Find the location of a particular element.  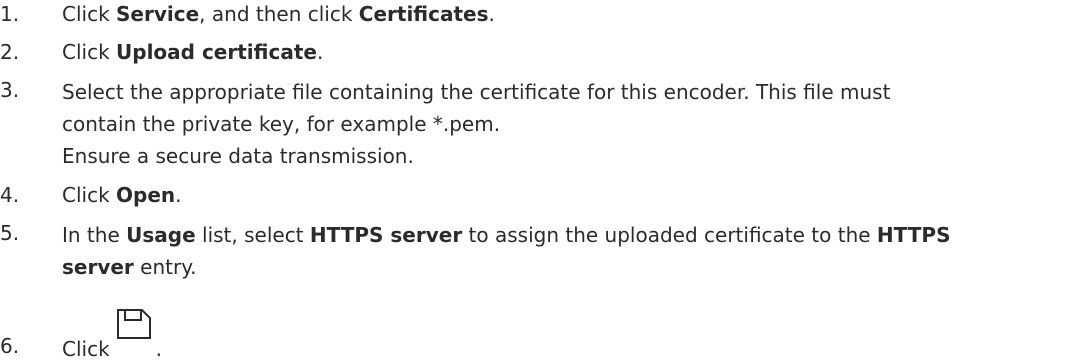

certificates-label: Certificates is located at coordinates (423, 14).